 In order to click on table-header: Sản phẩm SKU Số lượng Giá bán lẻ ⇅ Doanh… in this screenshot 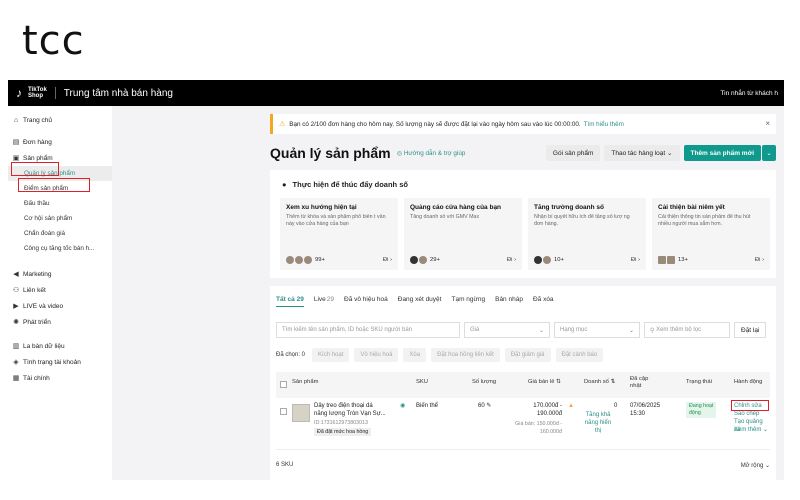, I will do `click(523, 385)`.